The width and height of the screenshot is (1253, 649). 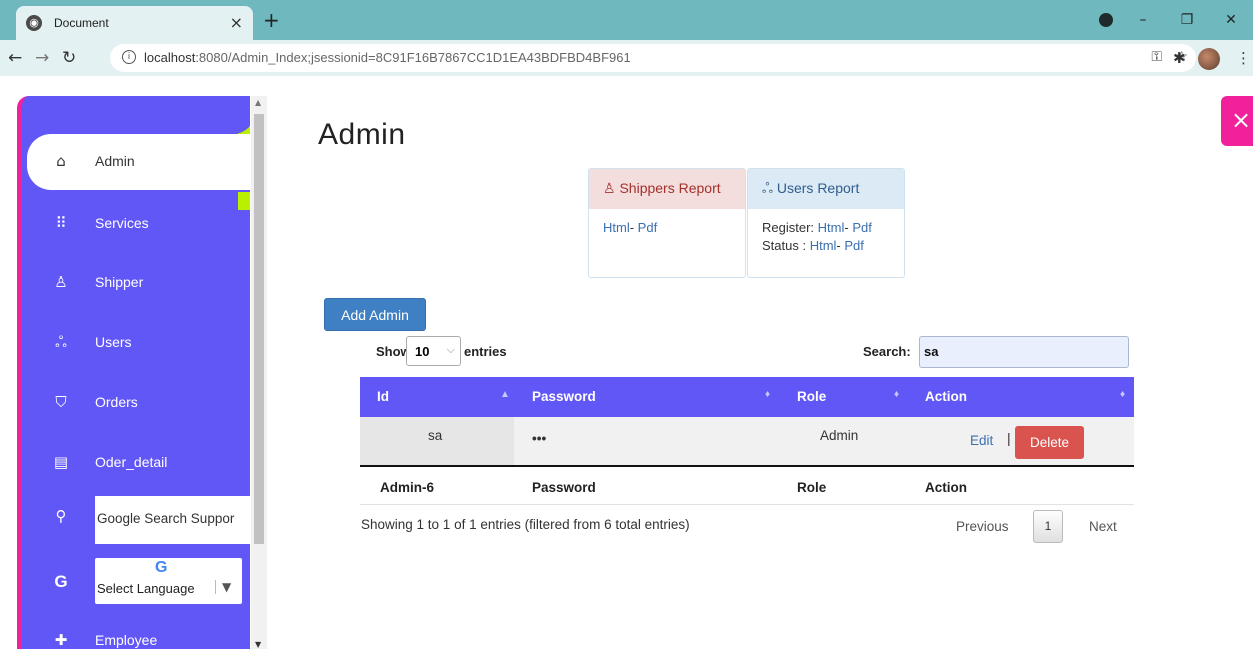 What do you see at coordinates (407, 487) in the screenshot?
I see `footer-id: Admin-6` at bounding box center [407, 487].